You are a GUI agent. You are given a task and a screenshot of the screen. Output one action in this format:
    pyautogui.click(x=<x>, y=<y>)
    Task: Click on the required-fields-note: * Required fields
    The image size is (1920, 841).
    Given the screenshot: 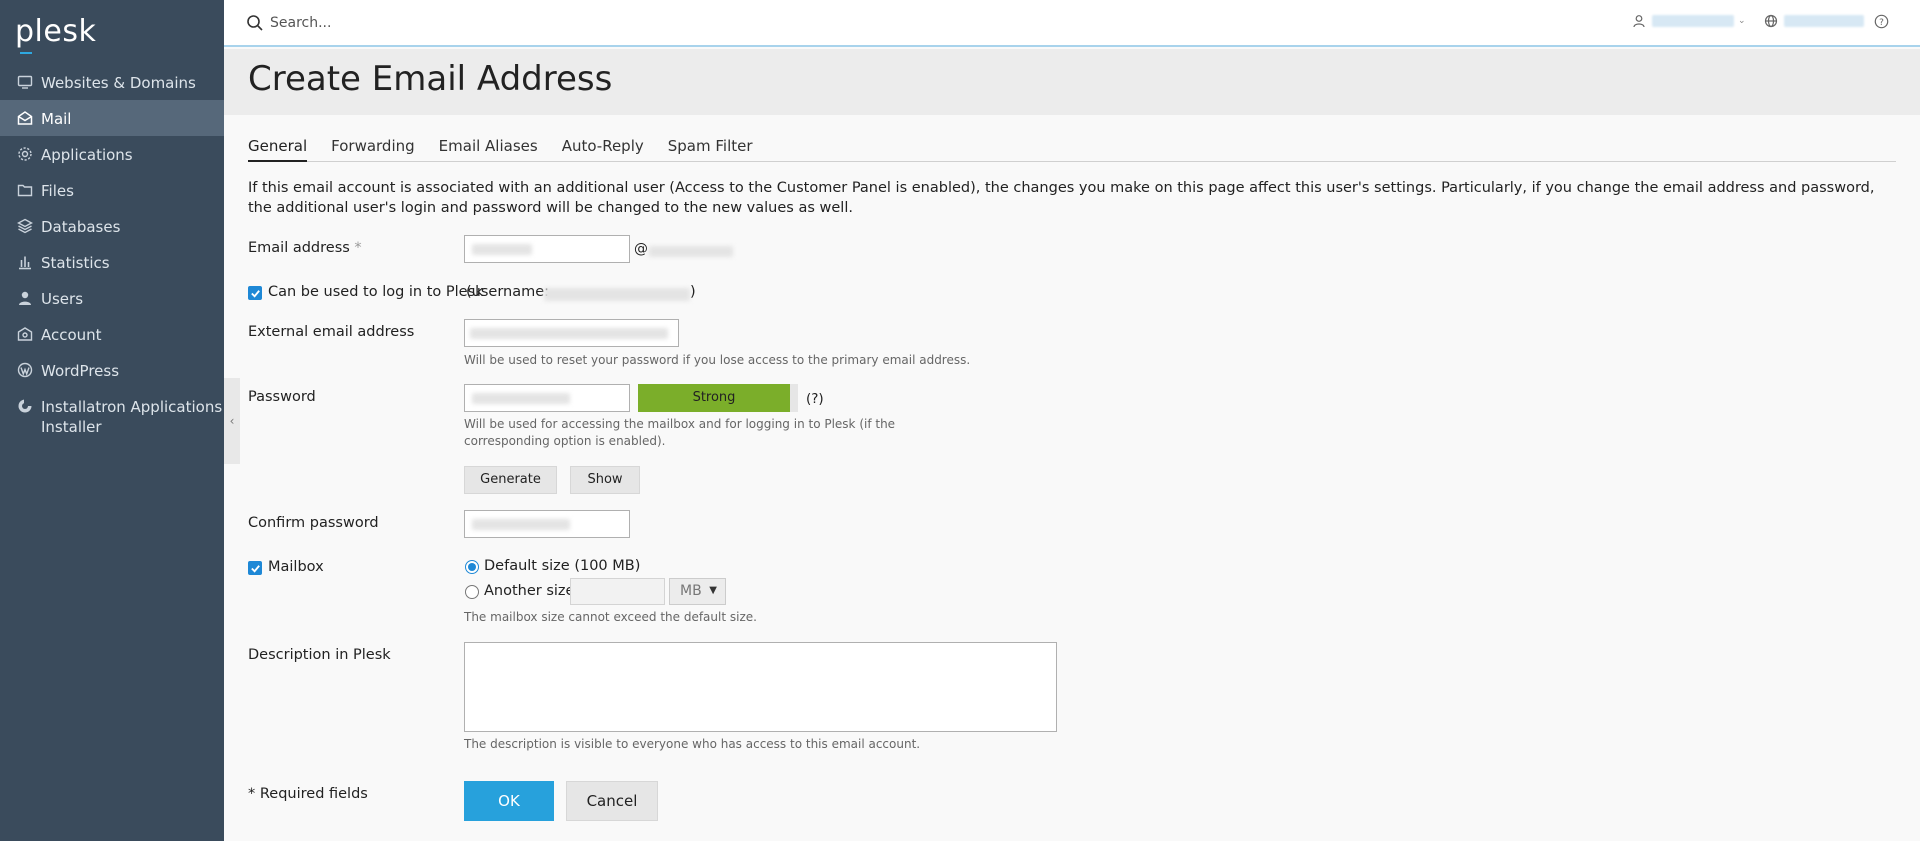 What is the action you would take?
    pyautogui.click(x=308, y=794)
    